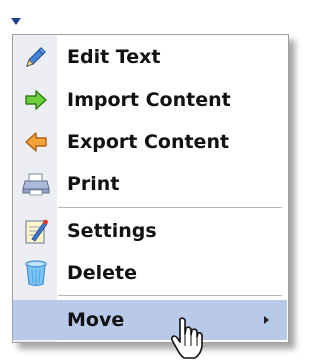  What do you see at coordinates (102, 273) in the screenshot?
I see `menu-item-label: Delete` at bounding box center [102, 273].